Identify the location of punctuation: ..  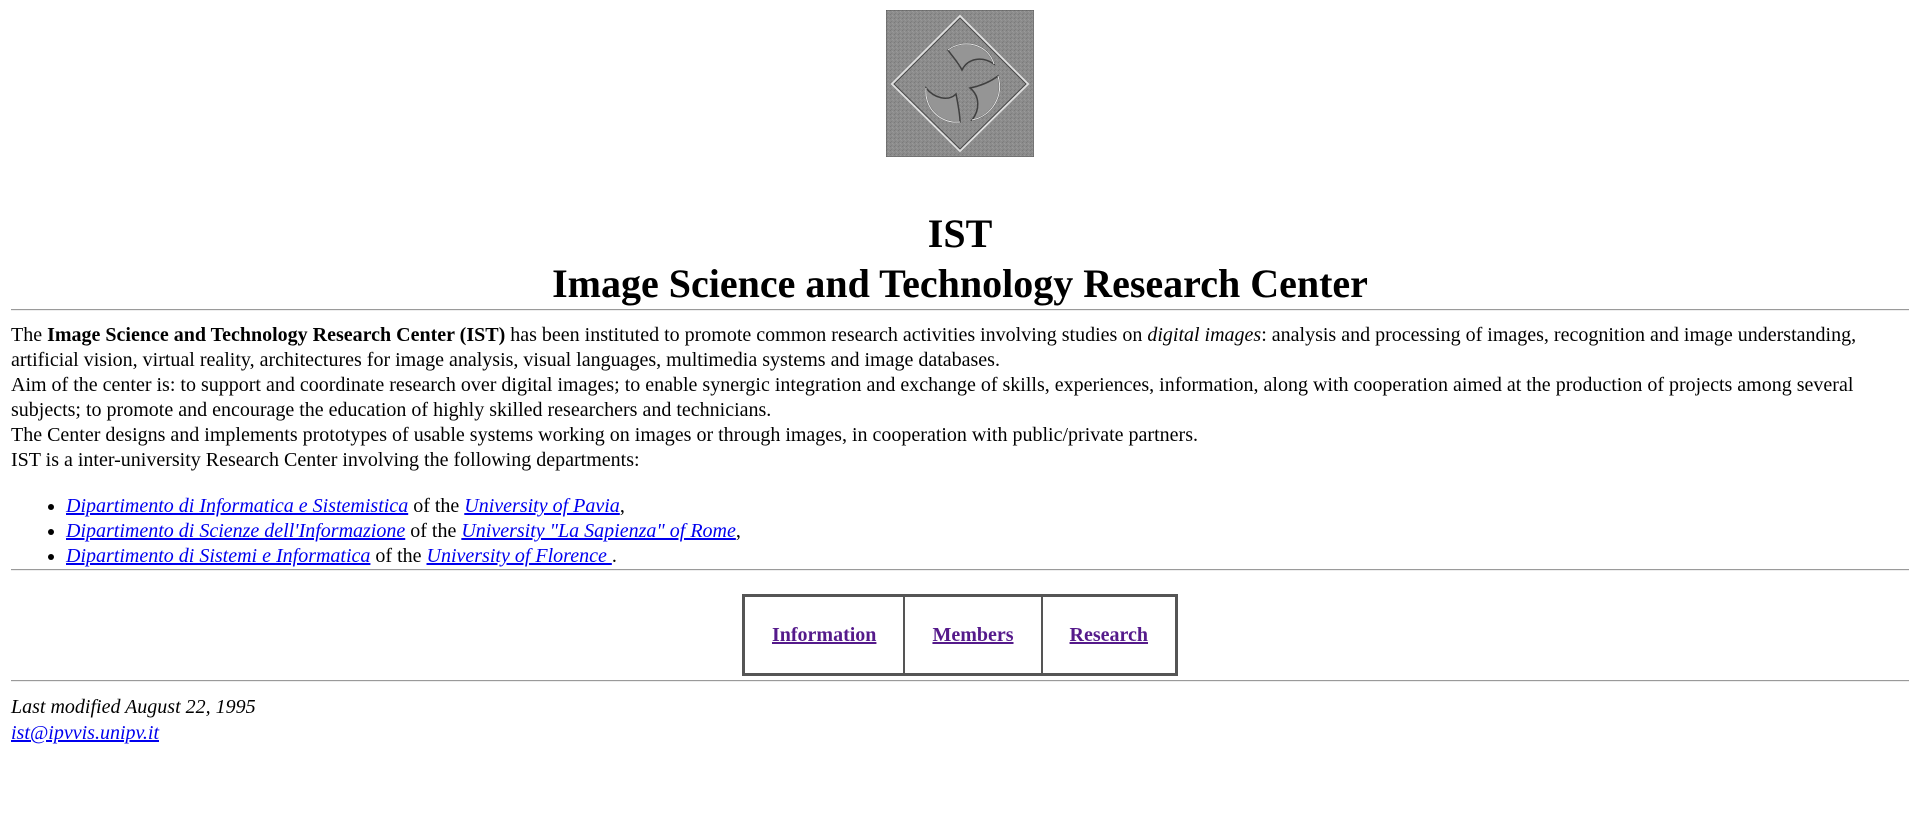
(614, 556).